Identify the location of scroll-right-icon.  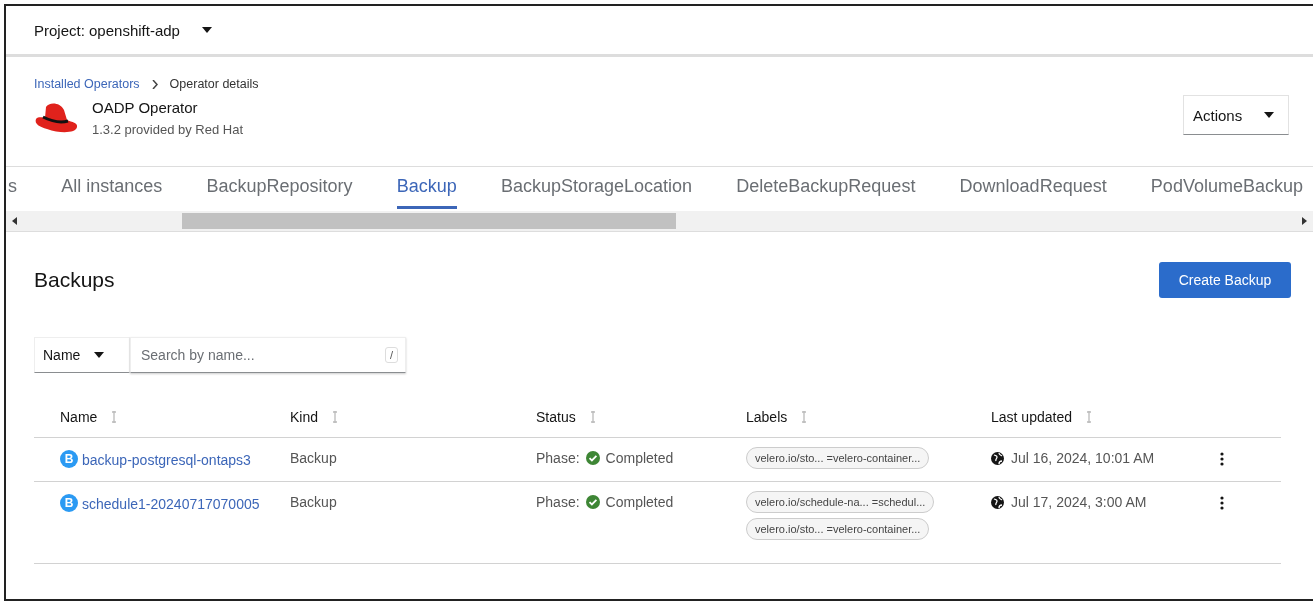
(1304, 221).